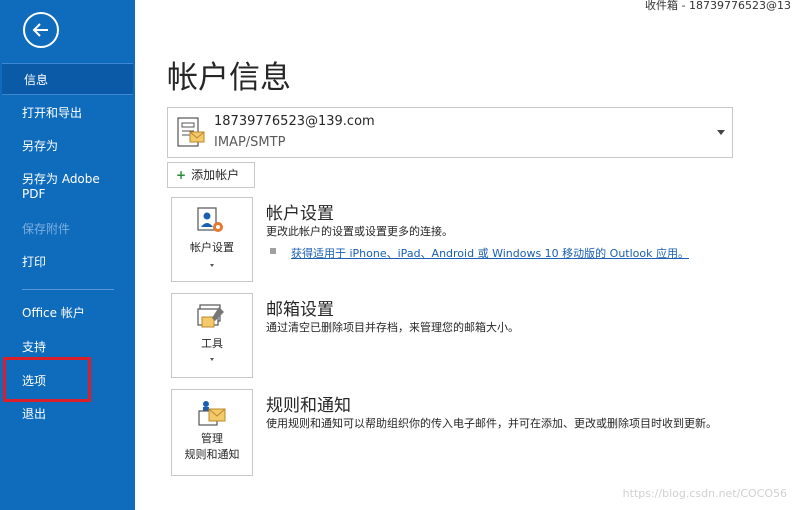  I want to click on tile-label: 管理, so click(212, 438).